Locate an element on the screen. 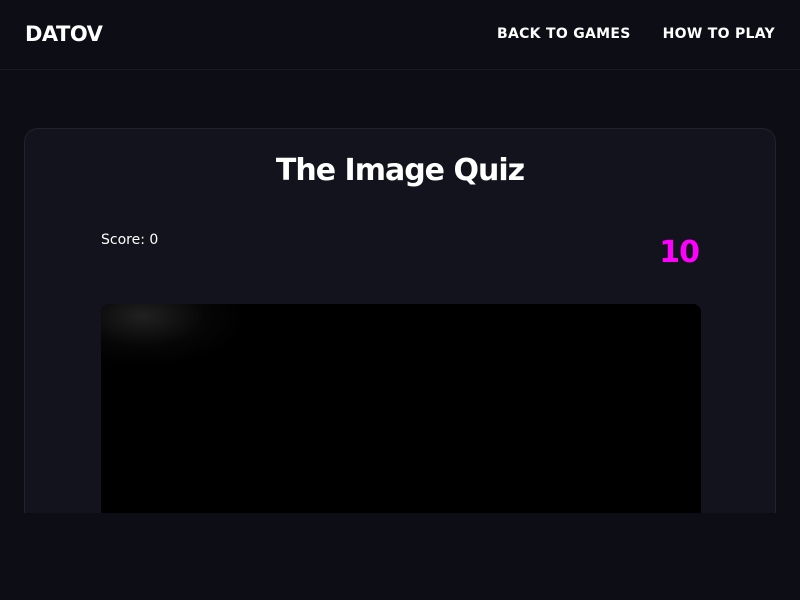 The image size is (800, 600). how-to-play-link: HOW TO PLAY is located at coordinates (719, 34).